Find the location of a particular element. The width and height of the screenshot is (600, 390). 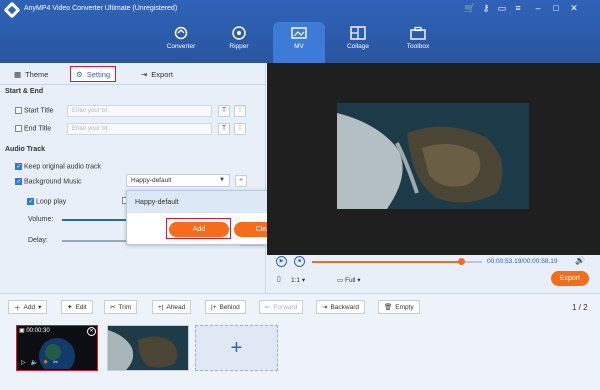

tab-converter: Converter is located at coordinates (181, 42).